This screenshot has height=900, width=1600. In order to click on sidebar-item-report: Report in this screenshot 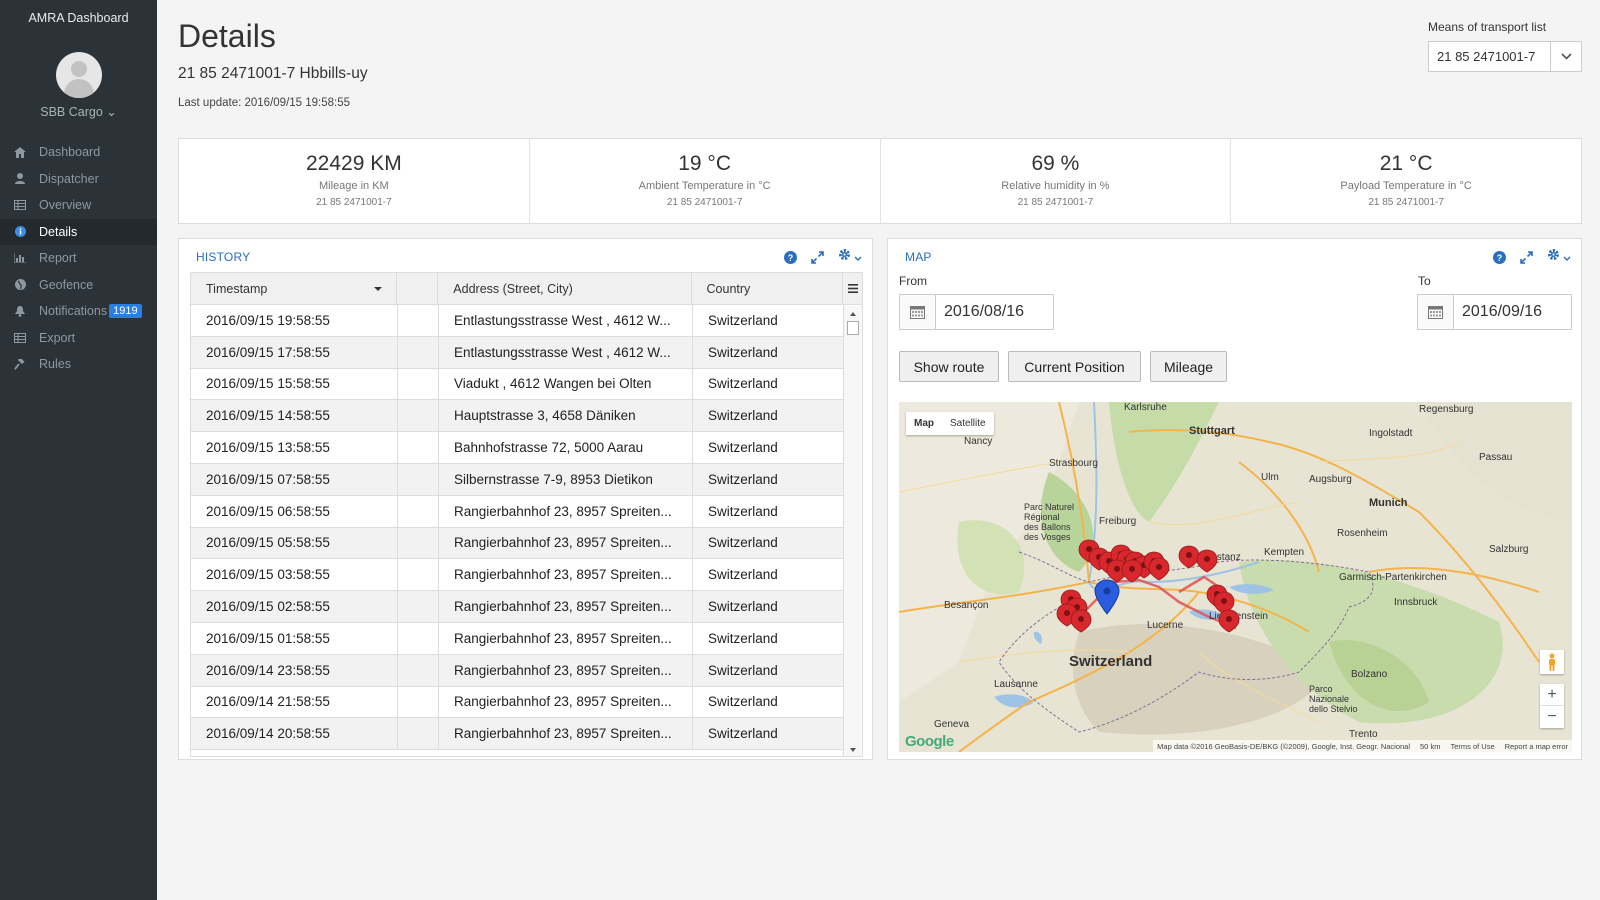, I will do `click(78, 258)`.